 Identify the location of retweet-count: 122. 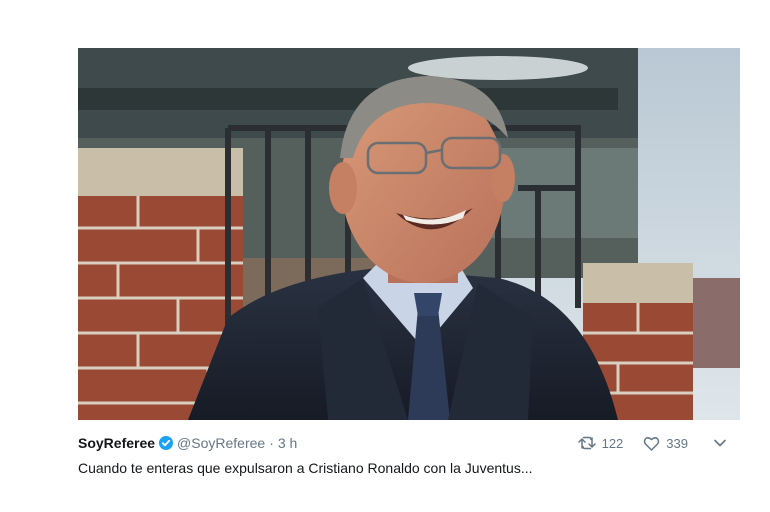
(612, 443).